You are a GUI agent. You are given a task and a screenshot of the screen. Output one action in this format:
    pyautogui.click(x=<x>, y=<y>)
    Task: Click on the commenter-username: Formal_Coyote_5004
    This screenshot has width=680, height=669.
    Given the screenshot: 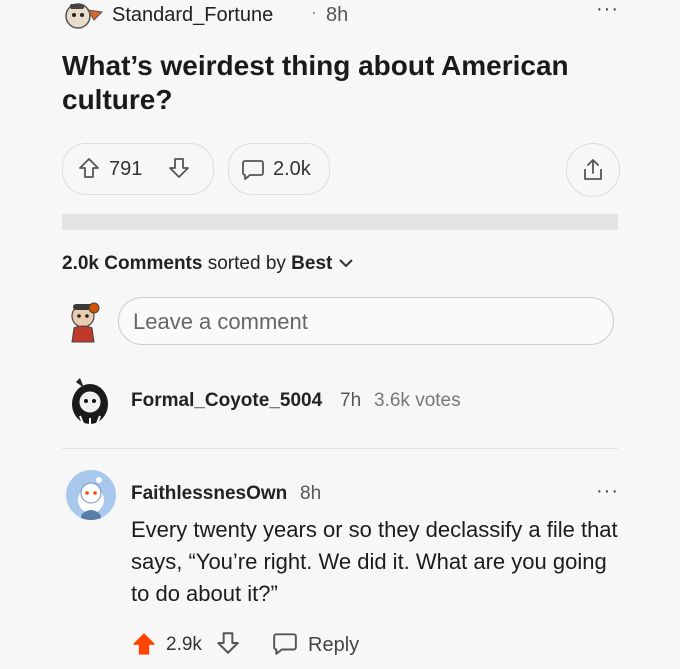 What is the action you would take?
    pyautogui.click(x=226, y=401)
    